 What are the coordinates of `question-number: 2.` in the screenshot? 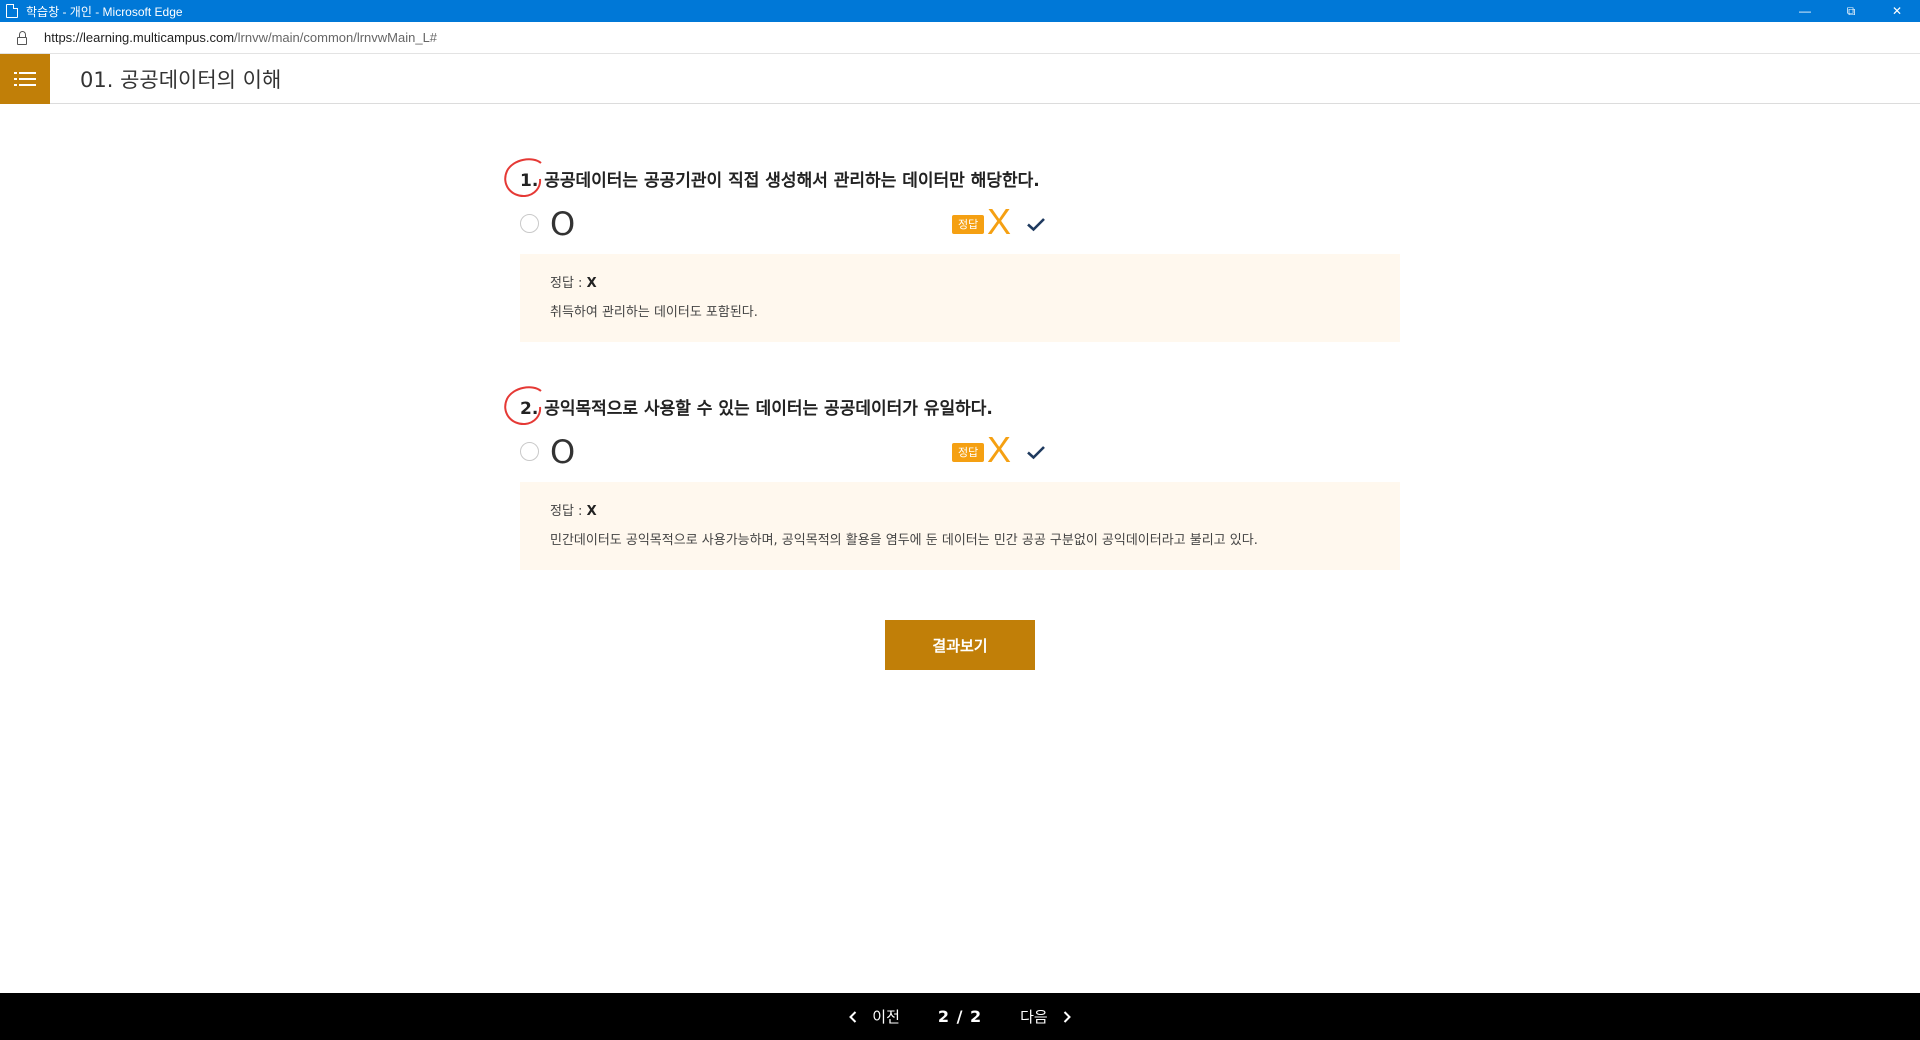 It's located at (523, 406).